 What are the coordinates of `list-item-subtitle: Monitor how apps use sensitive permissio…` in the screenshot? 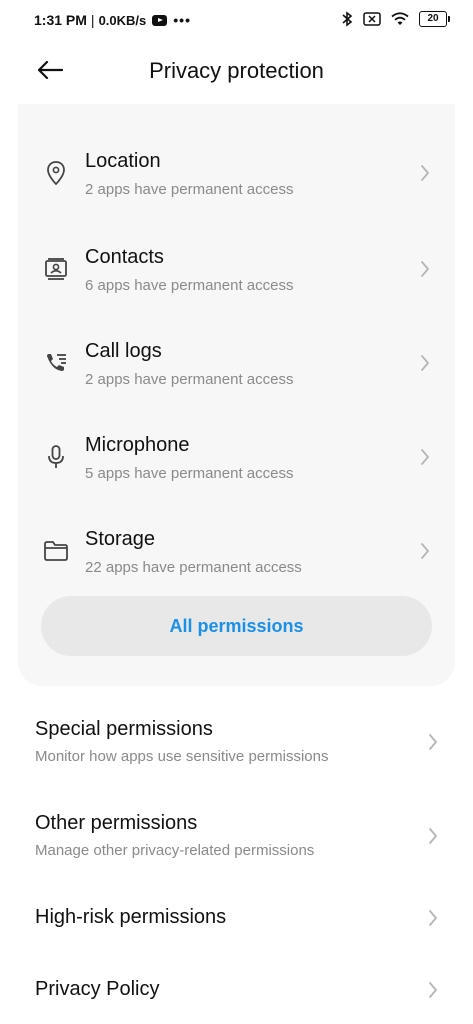 It's located at (182, 756).